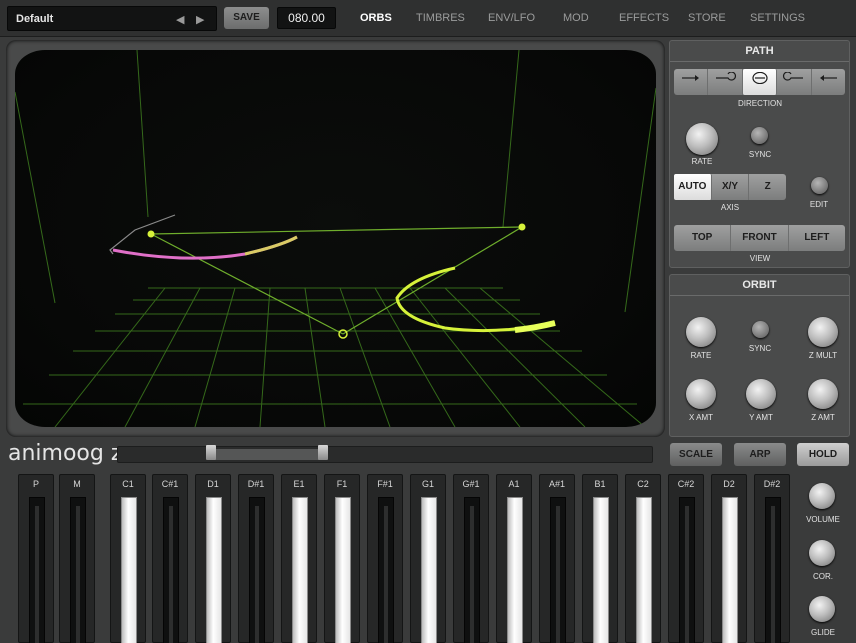 Image resolution: width=856 pixels, height=643 pixels. What do you see at coordinates (702, 161) in the screenshot?
I see `path-rate-label: RATE` at bounding box center [702, 161].